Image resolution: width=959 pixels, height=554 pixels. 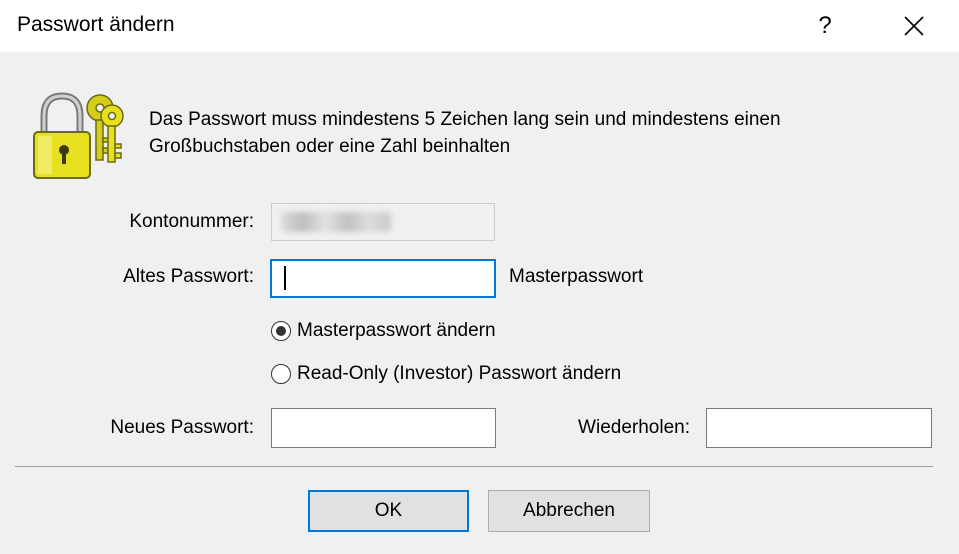 I want to click on close-icon, so click(x=914, y=26).